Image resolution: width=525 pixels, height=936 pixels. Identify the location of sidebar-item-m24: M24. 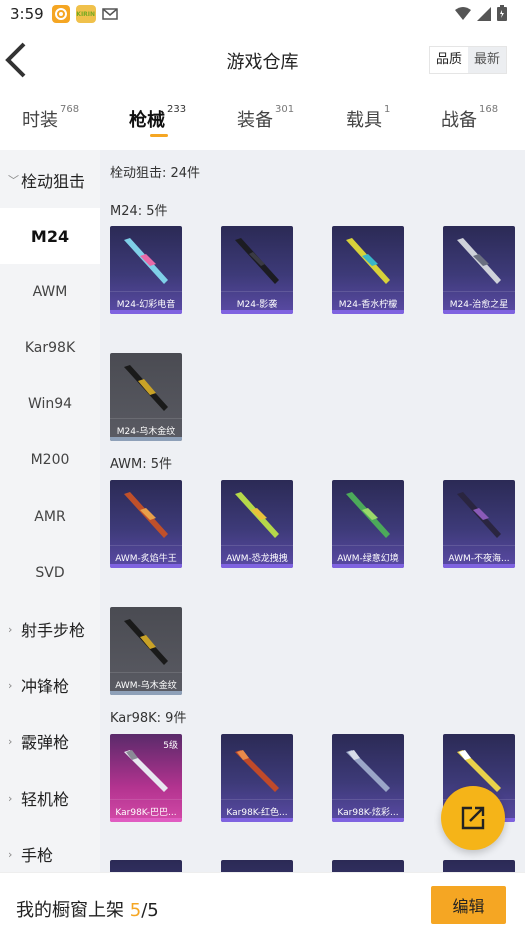
(50, 236).